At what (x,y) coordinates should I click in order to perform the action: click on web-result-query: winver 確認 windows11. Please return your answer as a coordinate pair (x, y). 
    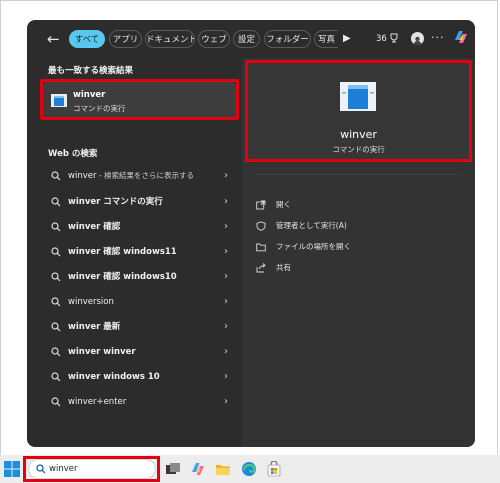
    Looking at the image, I should click on (122, 252).